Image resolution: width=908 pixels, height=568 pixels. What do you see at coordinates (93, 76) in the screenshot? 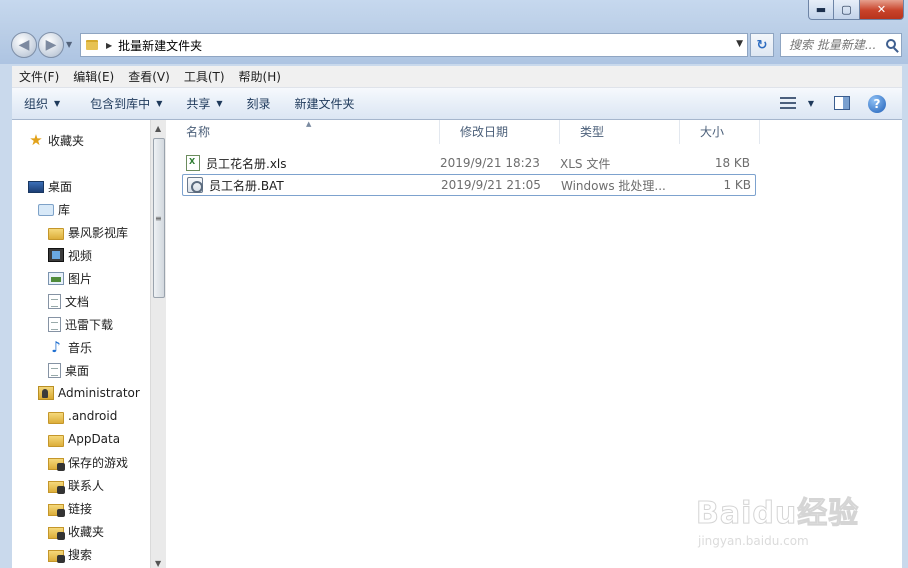
I see `menu-edit: 编辑(E)` at bounding box center [93, 76].